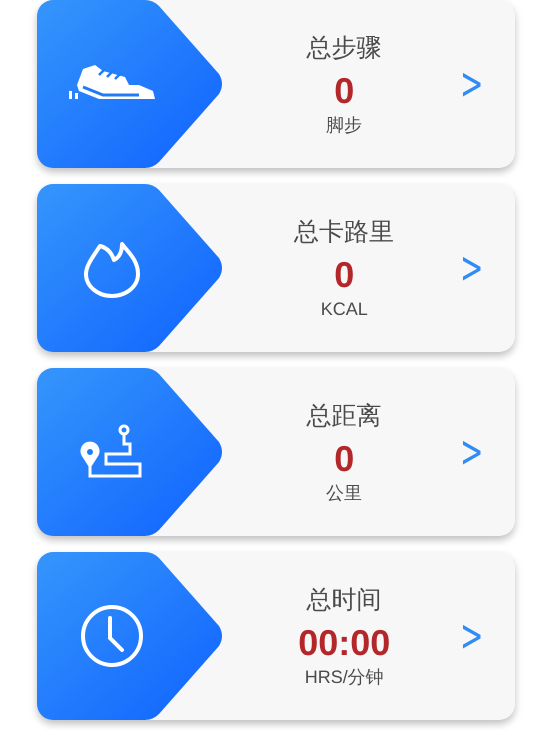 This screenshot has height=730, width=552. Describe the element at coordinates (344, 600) in the screenshot. I see `card-title: 总时间` at that location.